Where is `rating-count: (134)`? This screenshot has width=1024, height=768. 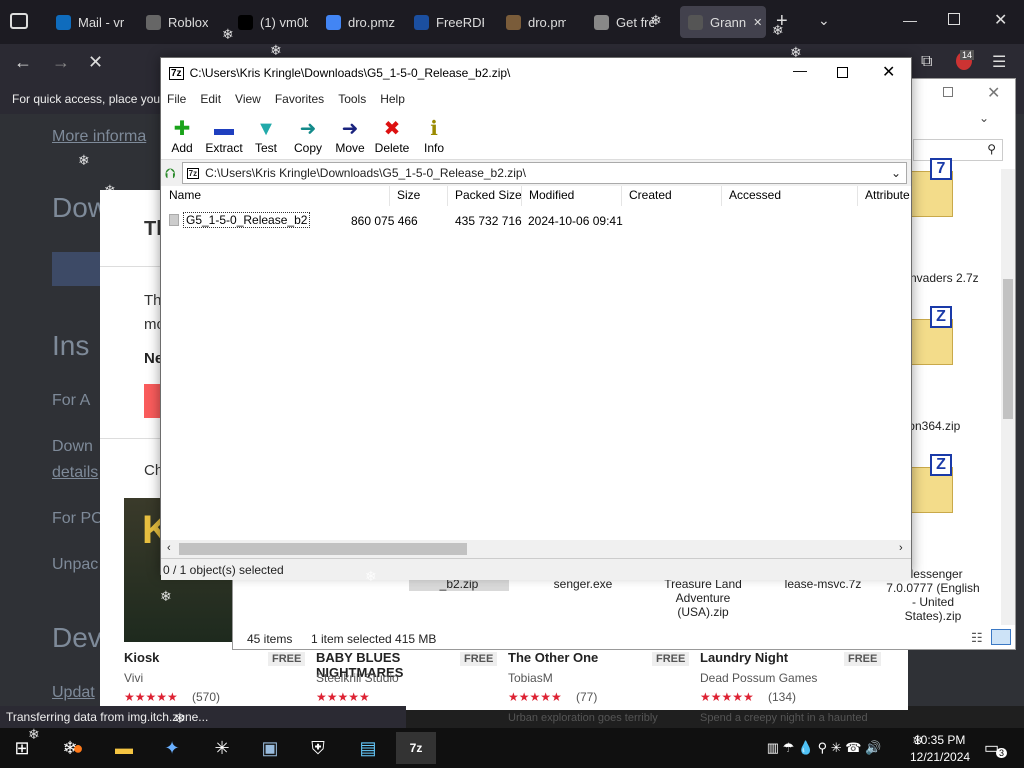
rating-count: (134) is located at coordinates (782, 697).